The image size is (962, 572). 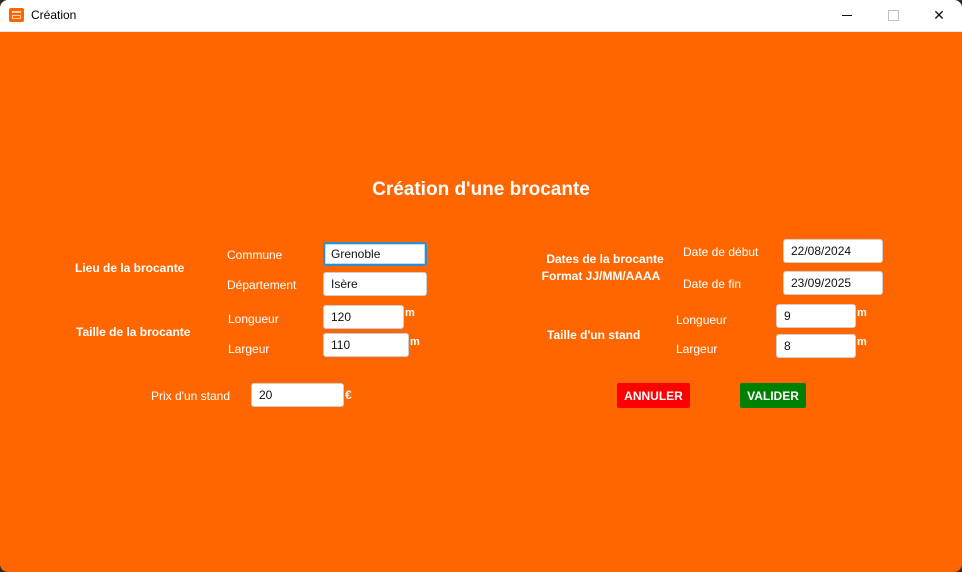 What do you see at coordinates (653, 395) in the screenshot?
I see `cancel-button: ANNULER` at bounding box center [653, 395].